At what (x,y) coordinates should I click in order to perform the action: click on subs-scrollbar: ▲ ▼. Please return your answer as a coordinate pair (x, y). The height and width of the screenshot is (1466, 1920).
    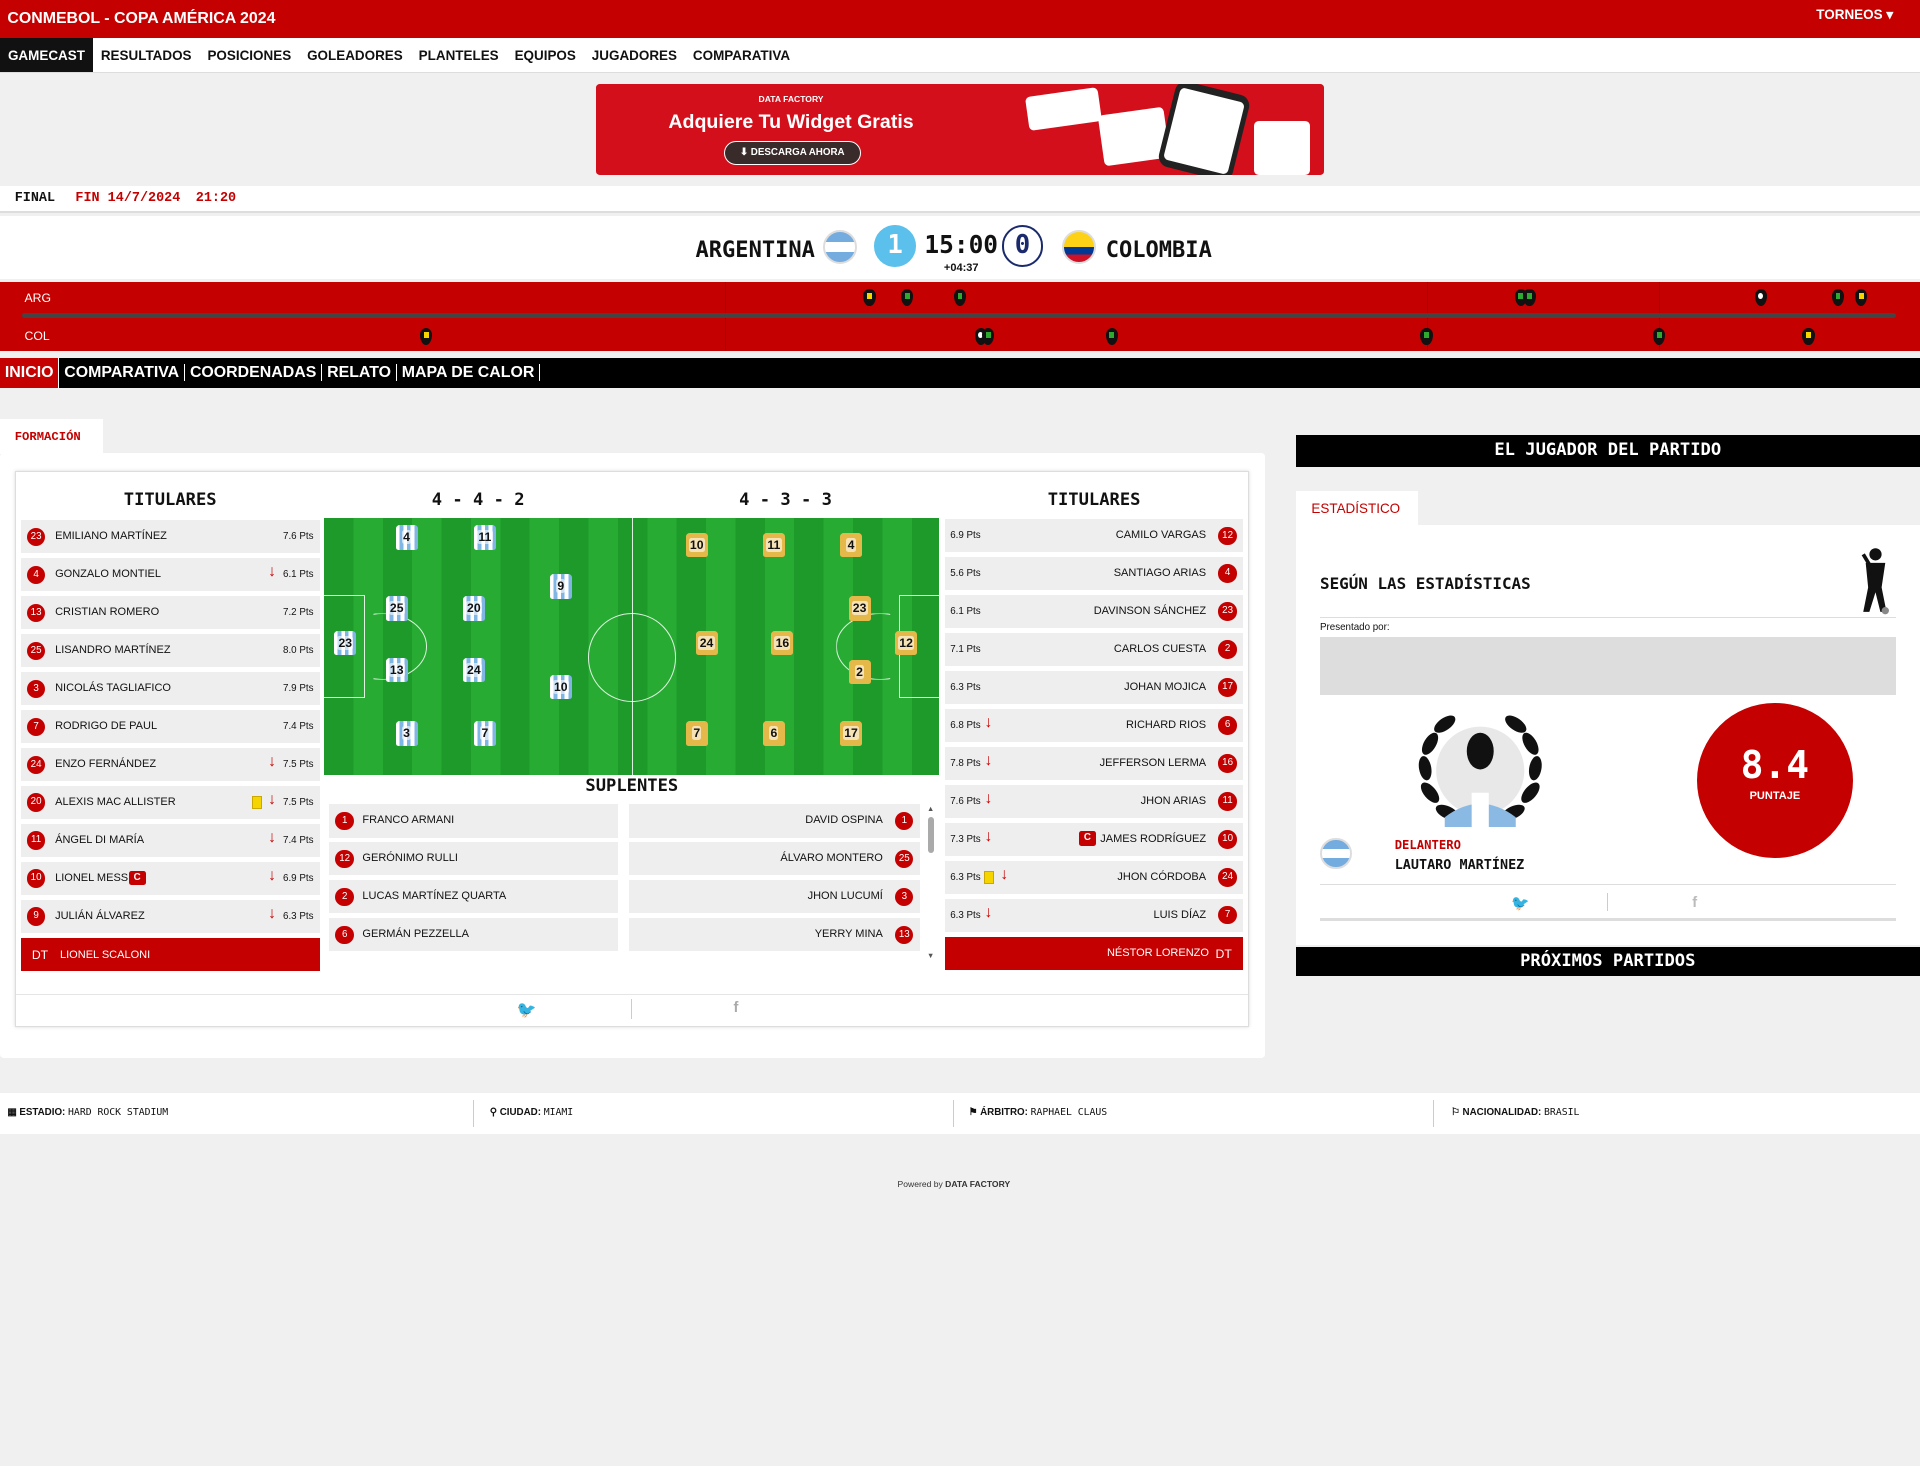
    Looking at the image, I should click on (932, 883).